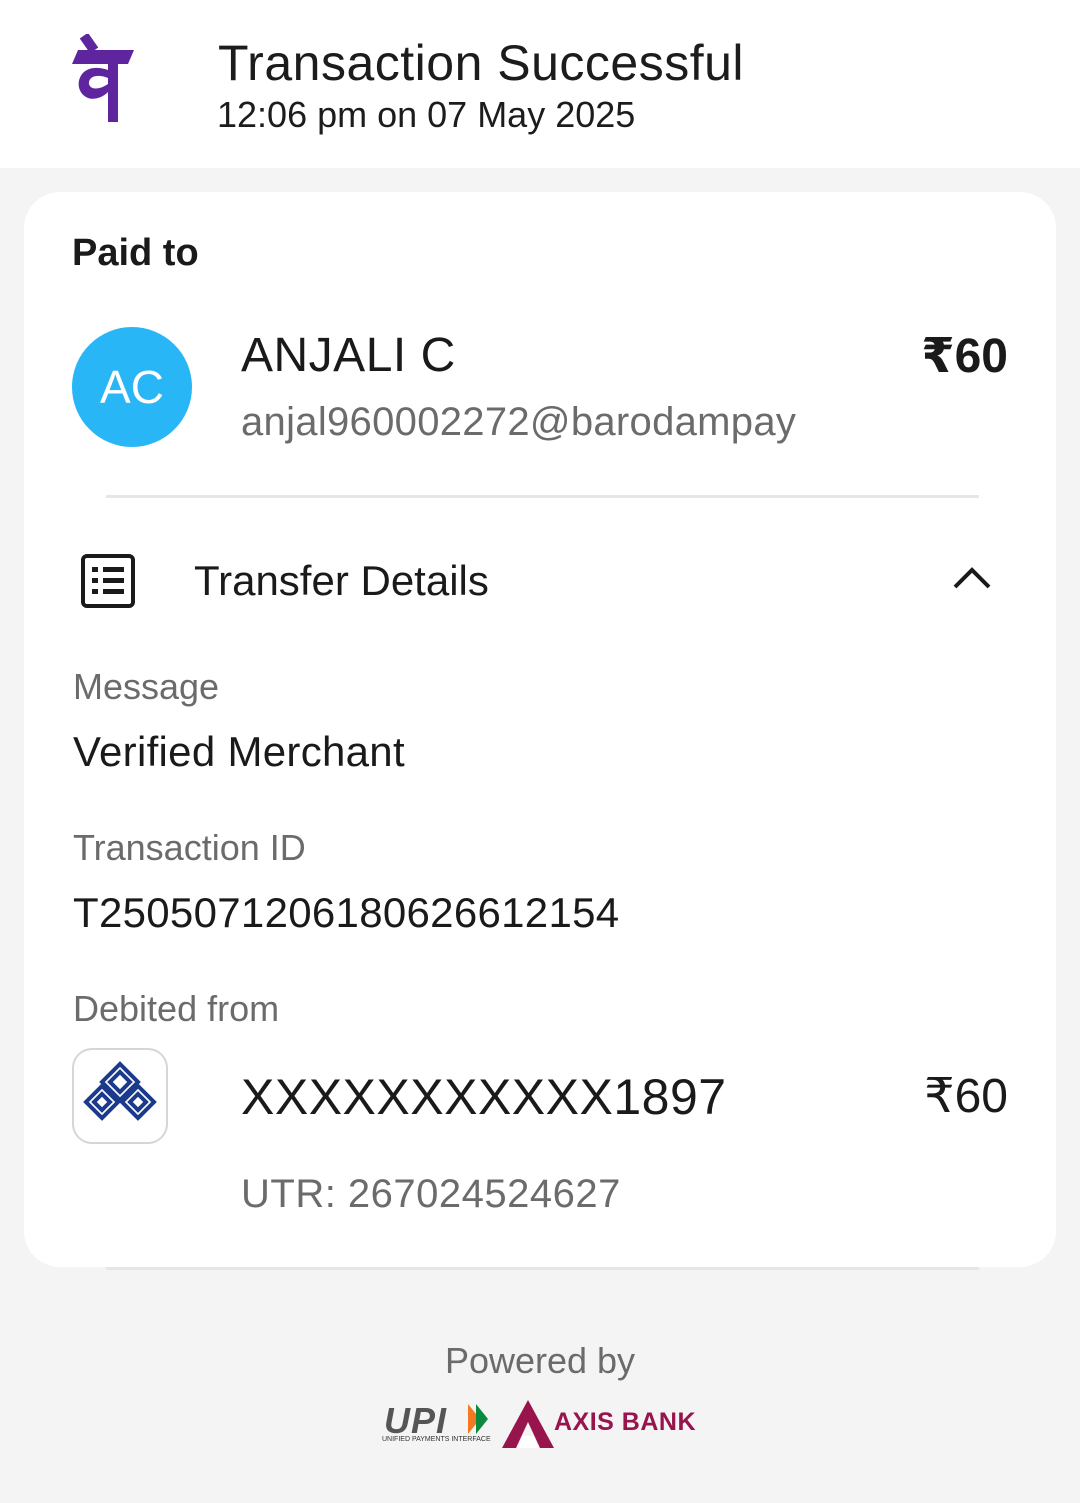 This screenshot has height=1503, width=1080. I want to click on payee-amount: ₹60, so click(964, 356).